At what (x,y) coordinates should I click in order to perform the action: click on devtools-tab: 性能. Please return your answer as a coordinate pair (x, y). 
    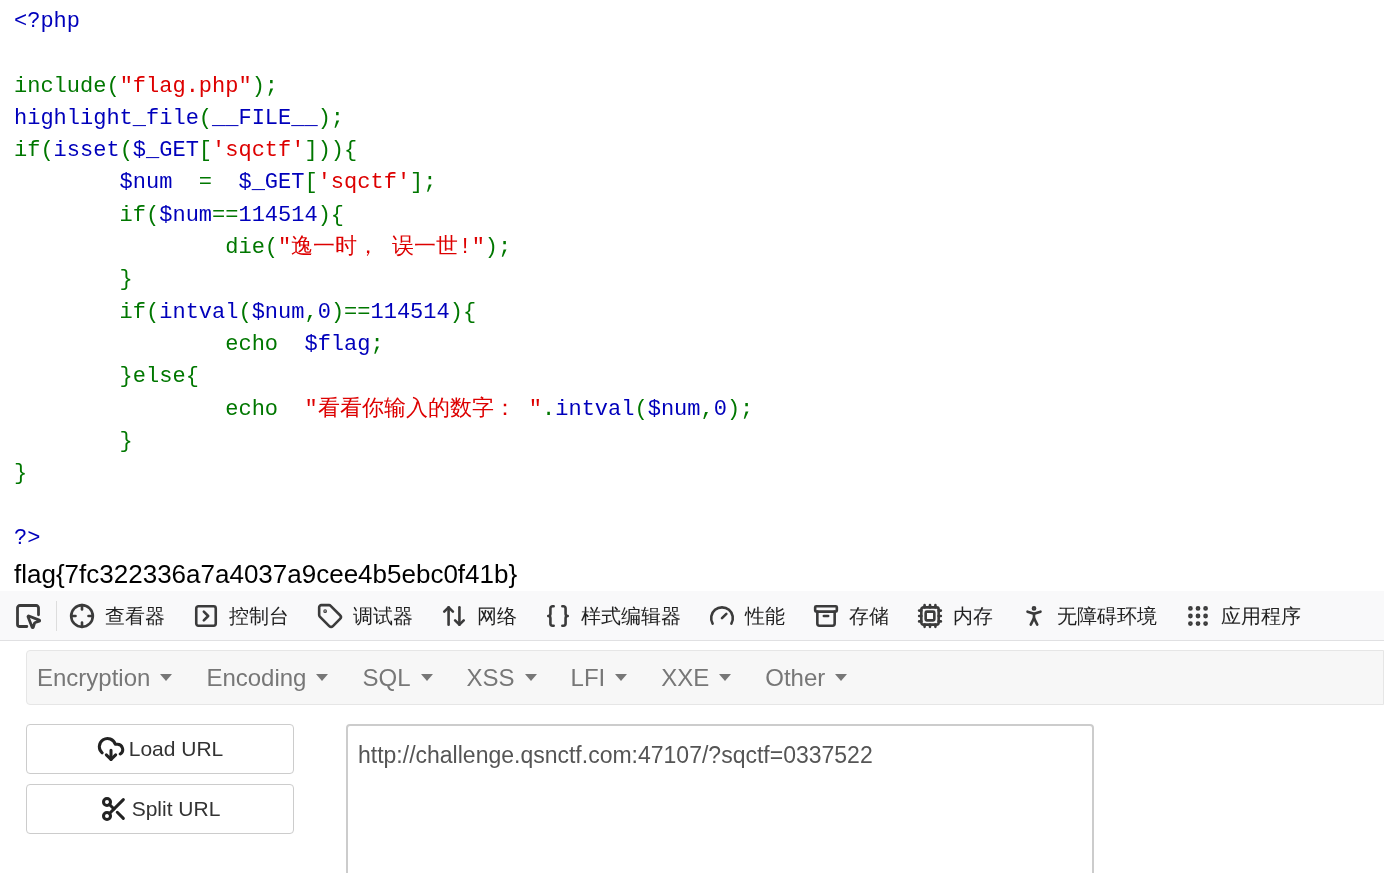
    Looking at the image, I should click on (761, 615).